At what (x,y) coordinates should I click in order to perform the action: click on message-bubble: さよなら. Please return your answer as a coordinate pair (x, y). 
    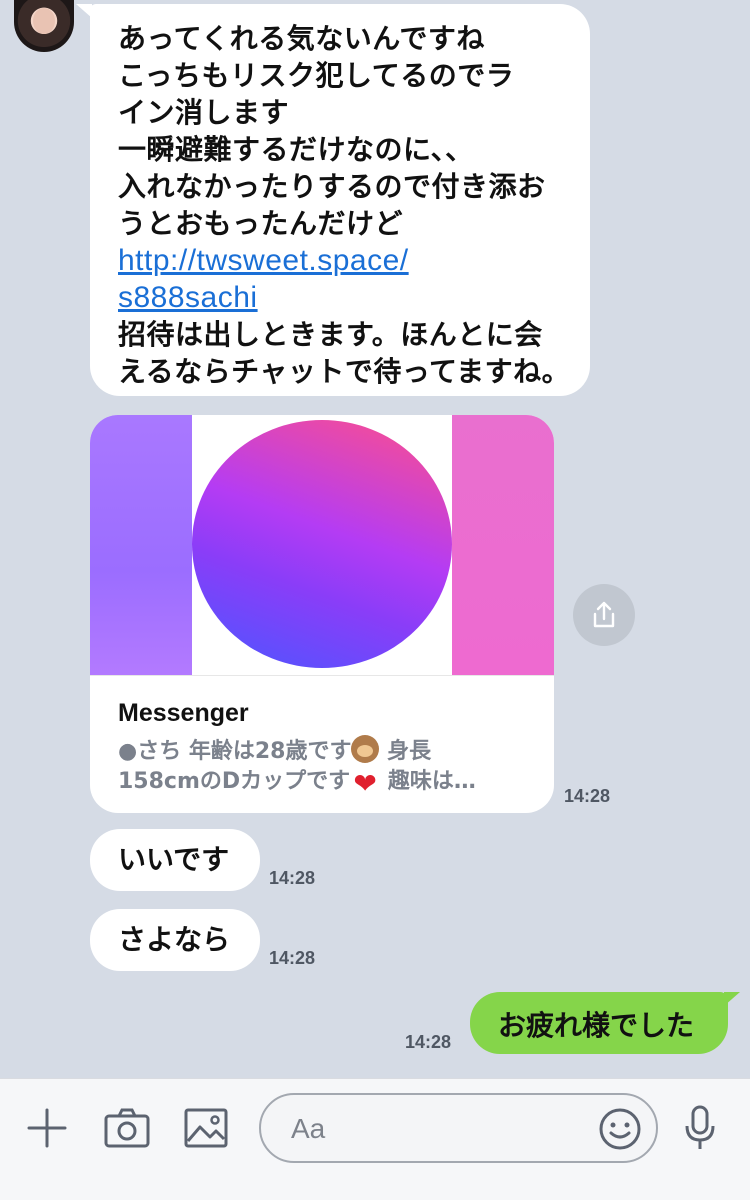
    Looking at the image, I should click on (175, 940).